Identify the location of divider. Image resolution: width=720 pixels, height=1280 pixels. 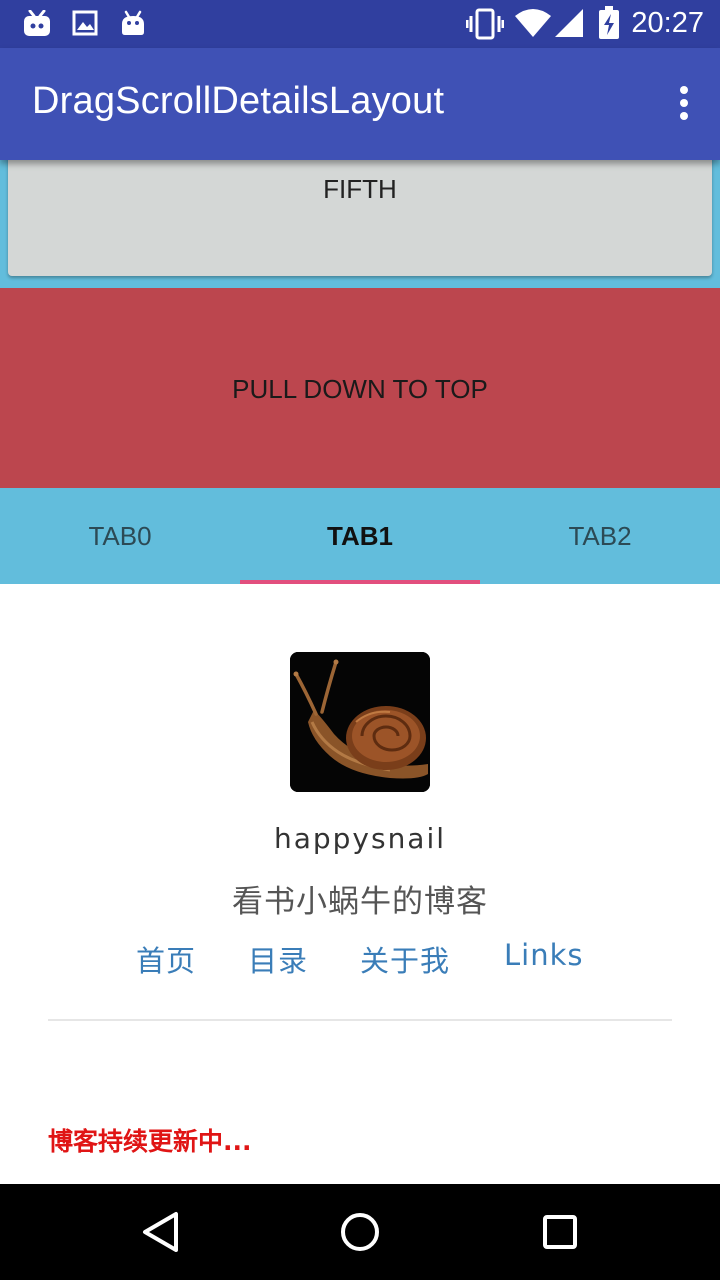
(360, 1020).